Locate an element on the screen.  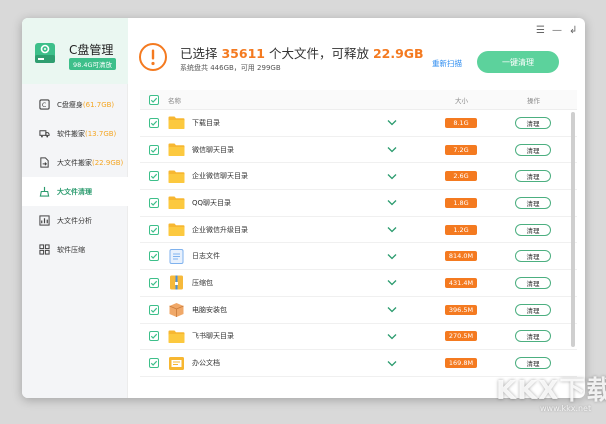
table-row: 下载目录 8.1G 清理 is located at coordinates (358, 123).